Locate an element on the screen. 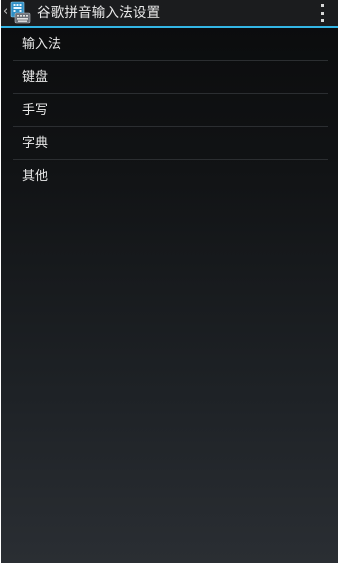 The image size is (339, 565). settings-item-label: 手写 is located at coordinates (35, 110).